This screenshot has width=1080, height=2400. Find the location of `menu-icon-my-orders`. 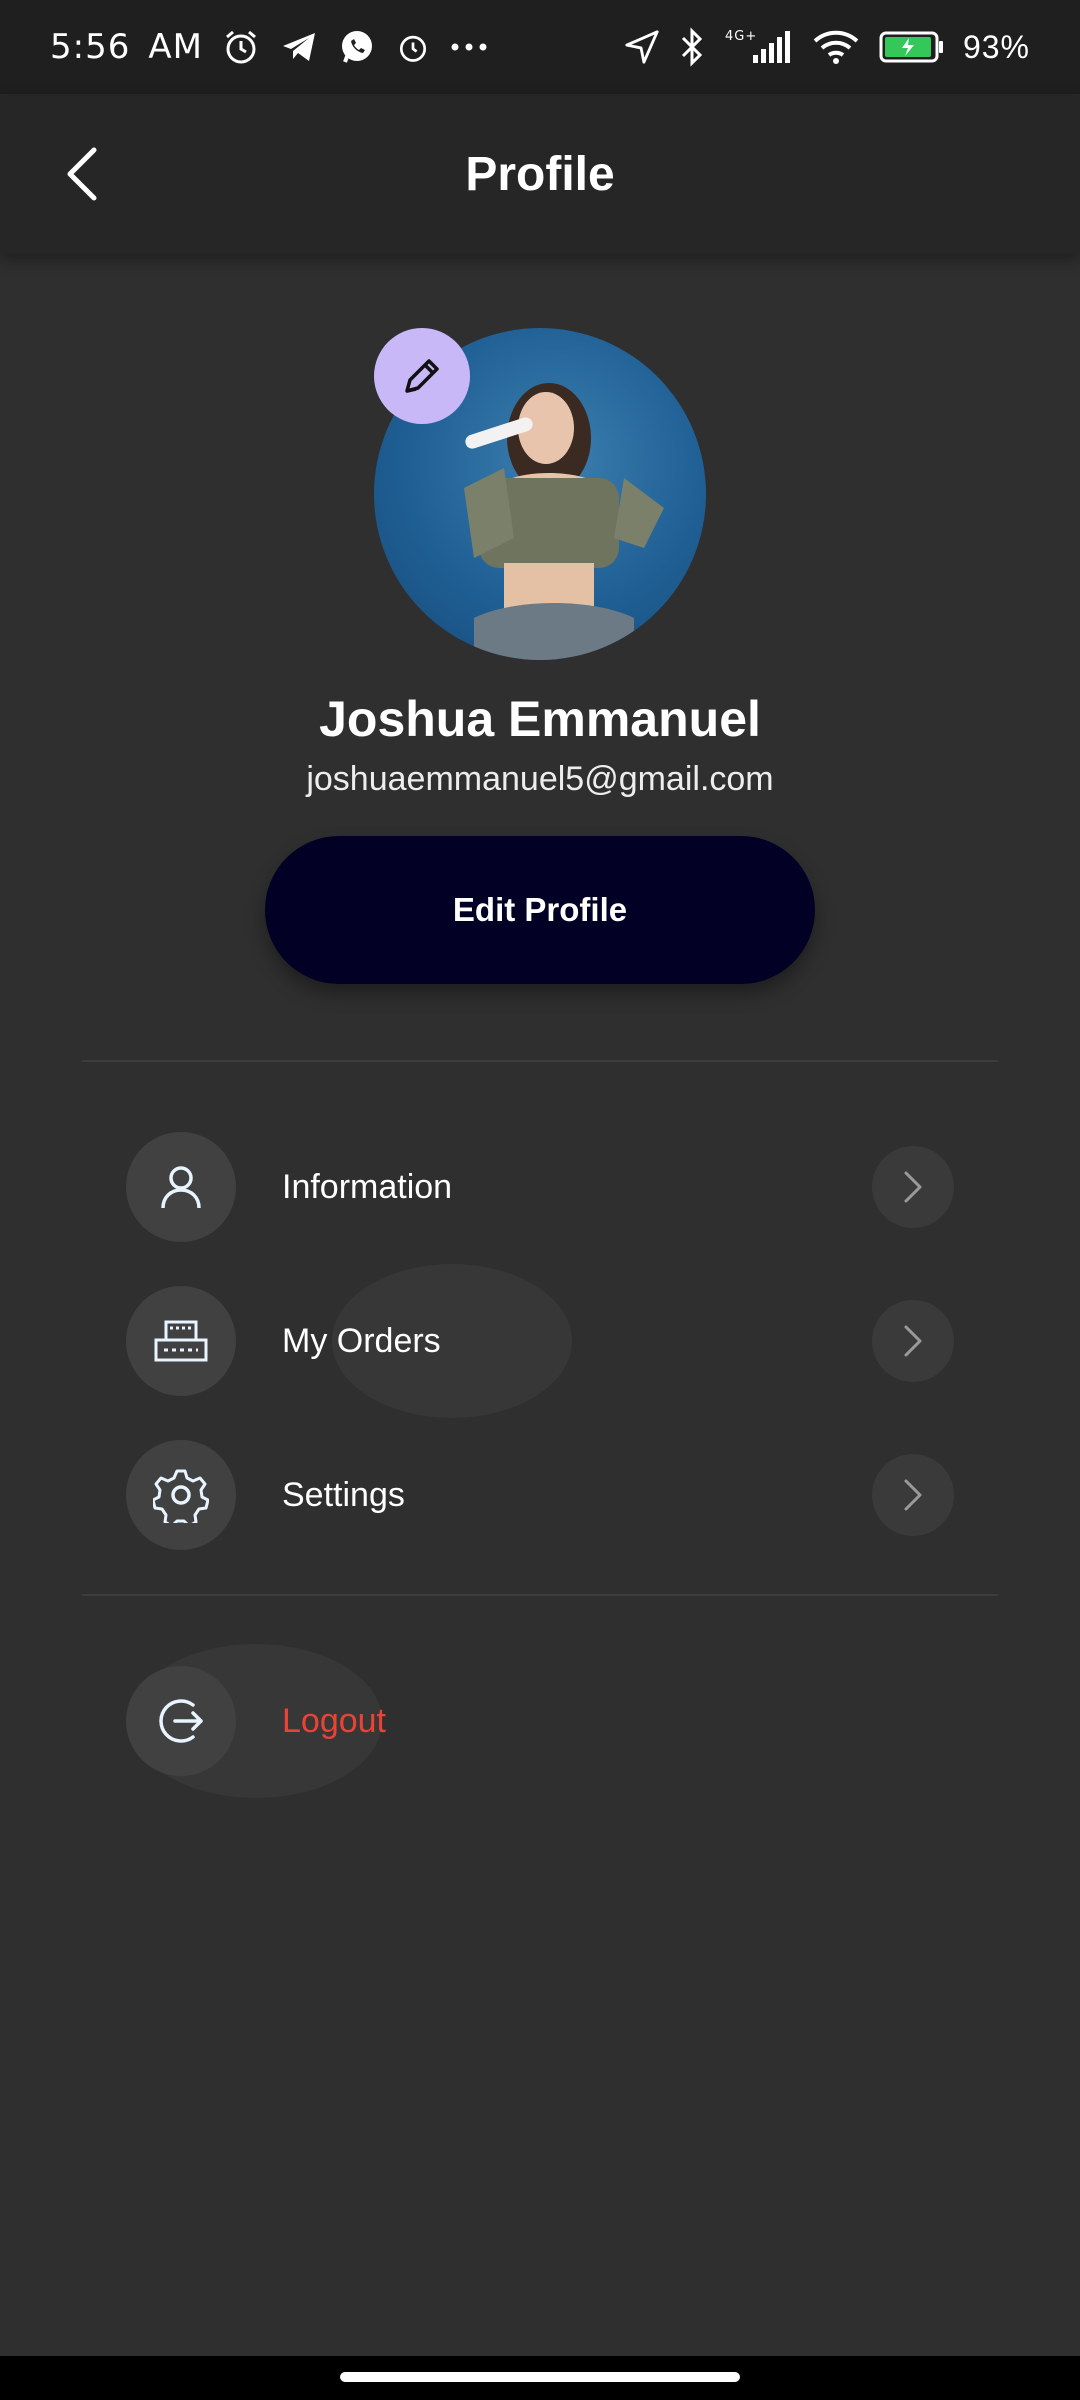

menu-icon-my-orders is located at coordinates (181, 1341).